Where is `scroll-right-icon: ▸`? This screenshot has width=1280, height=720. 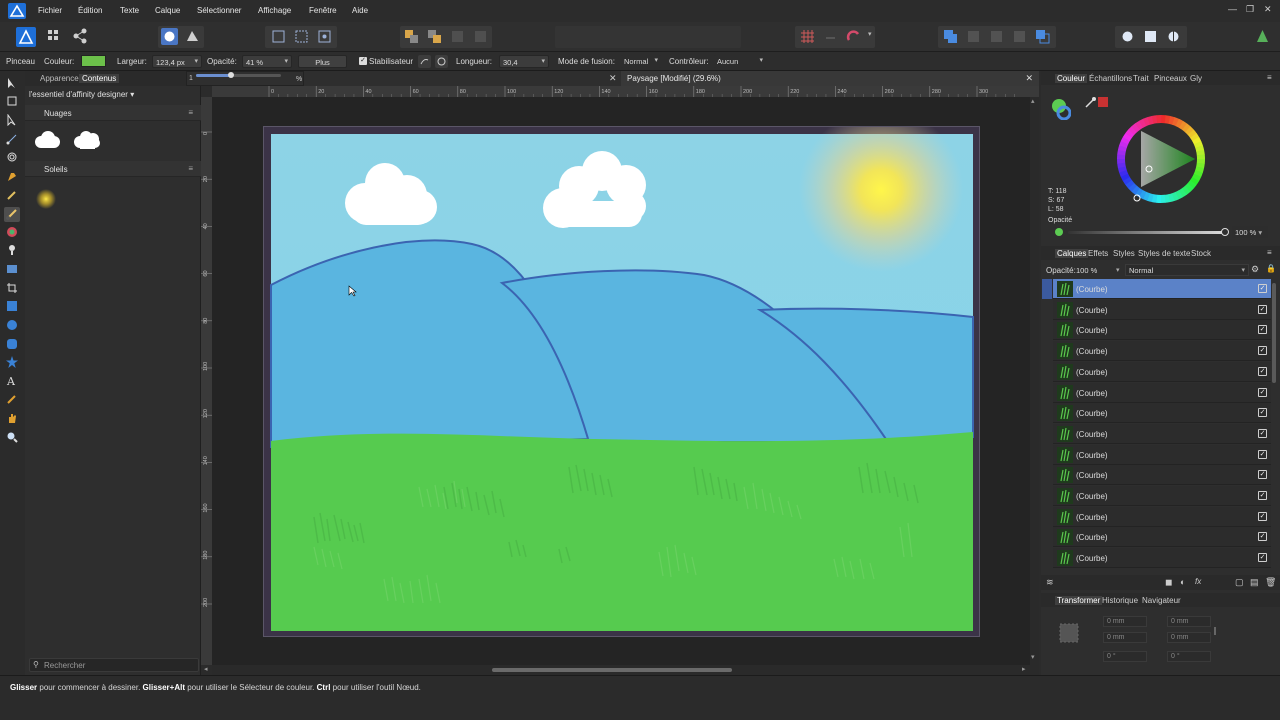
scroll-right-icon: ▸ is located at coordinates (1024, 669).